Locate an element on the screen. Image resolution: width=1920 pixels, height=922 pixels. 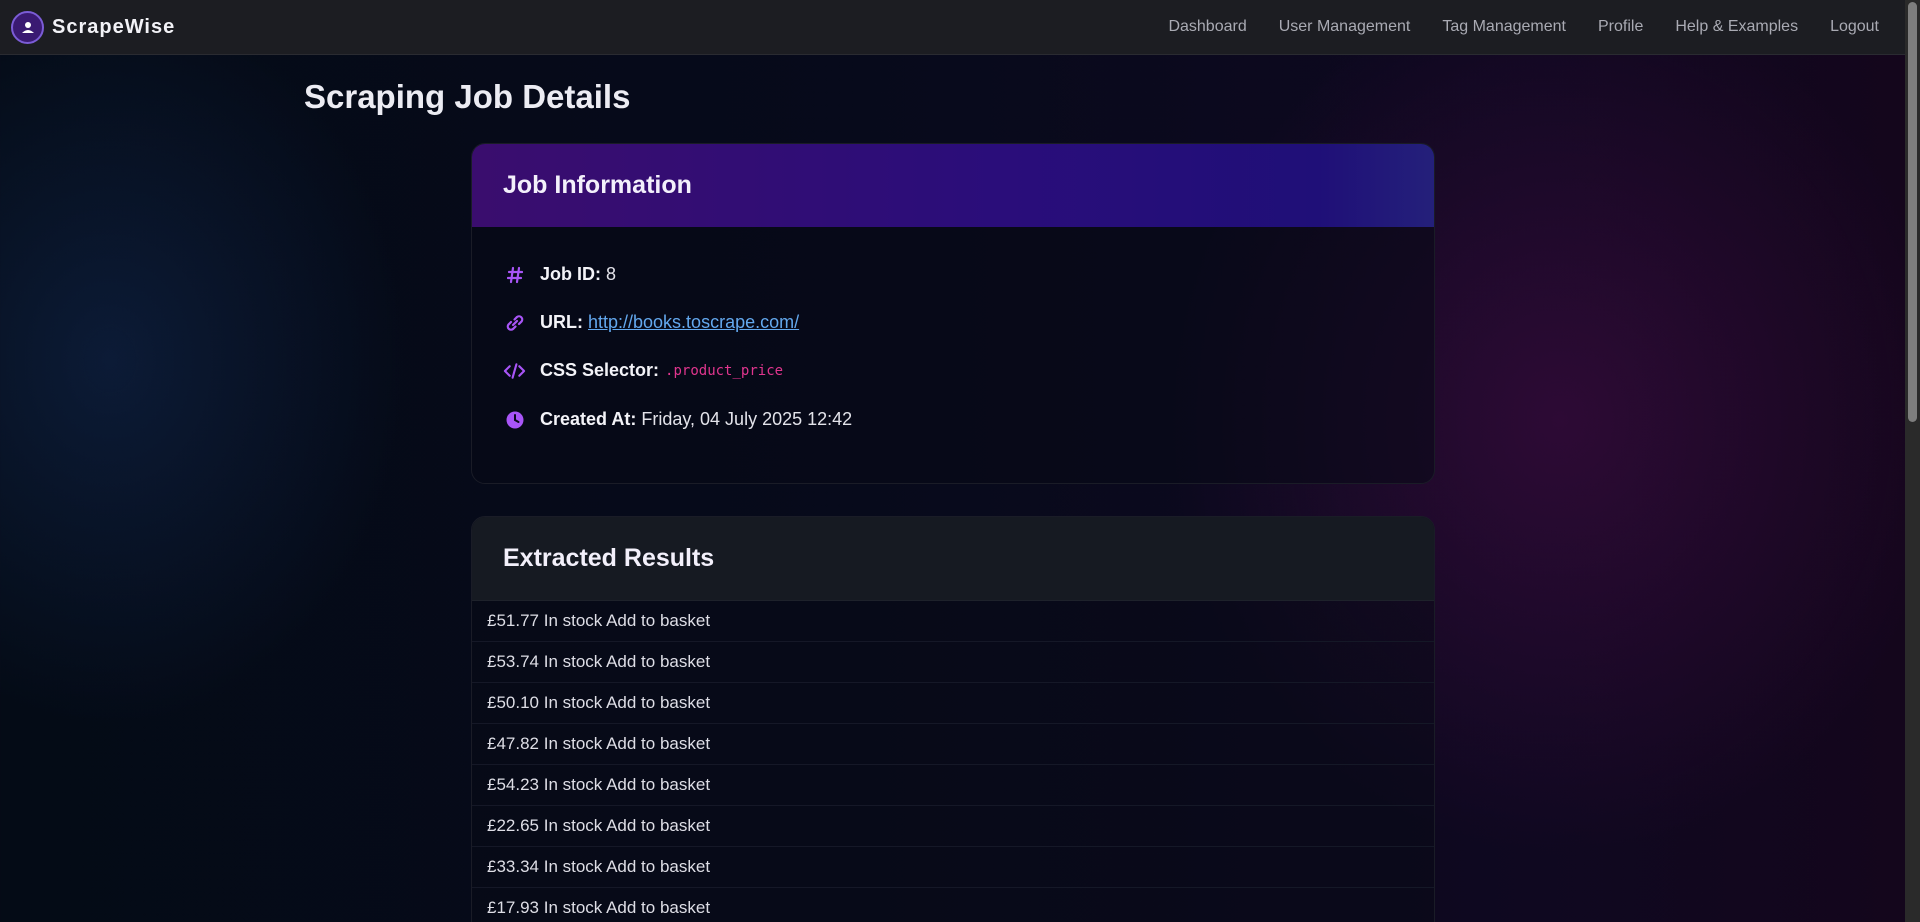
nav-tag-management: Tag Management is located at coordinates (1504, 27).